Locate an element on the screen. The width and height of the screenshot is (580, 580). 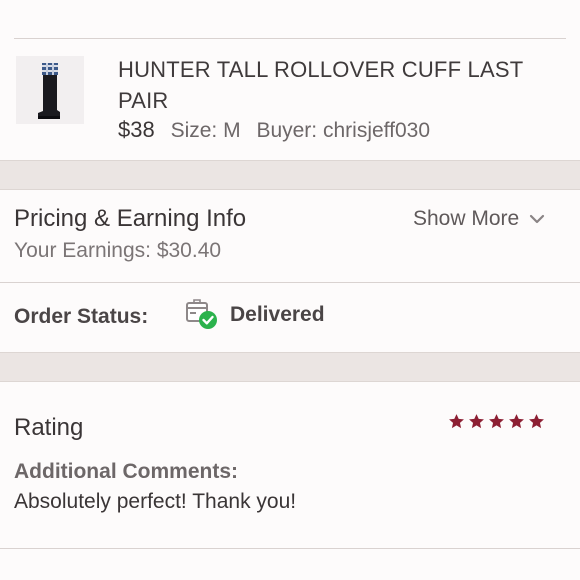
divider is located at coordinates (290, 282).